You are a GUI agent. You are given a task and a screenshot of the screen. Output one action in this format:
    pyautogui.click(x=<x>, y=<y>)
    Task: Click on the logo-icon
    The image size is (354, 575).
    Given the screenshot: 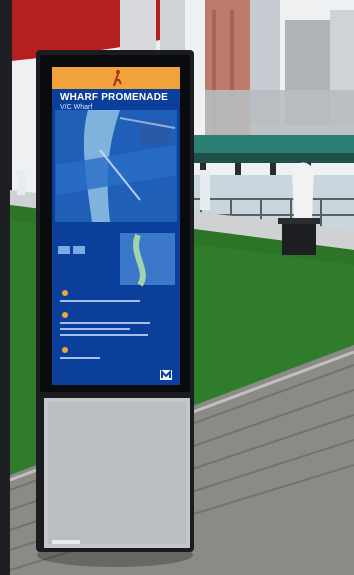 What is the action you would take?
    pyautogui.click(x=166, y=374)
    